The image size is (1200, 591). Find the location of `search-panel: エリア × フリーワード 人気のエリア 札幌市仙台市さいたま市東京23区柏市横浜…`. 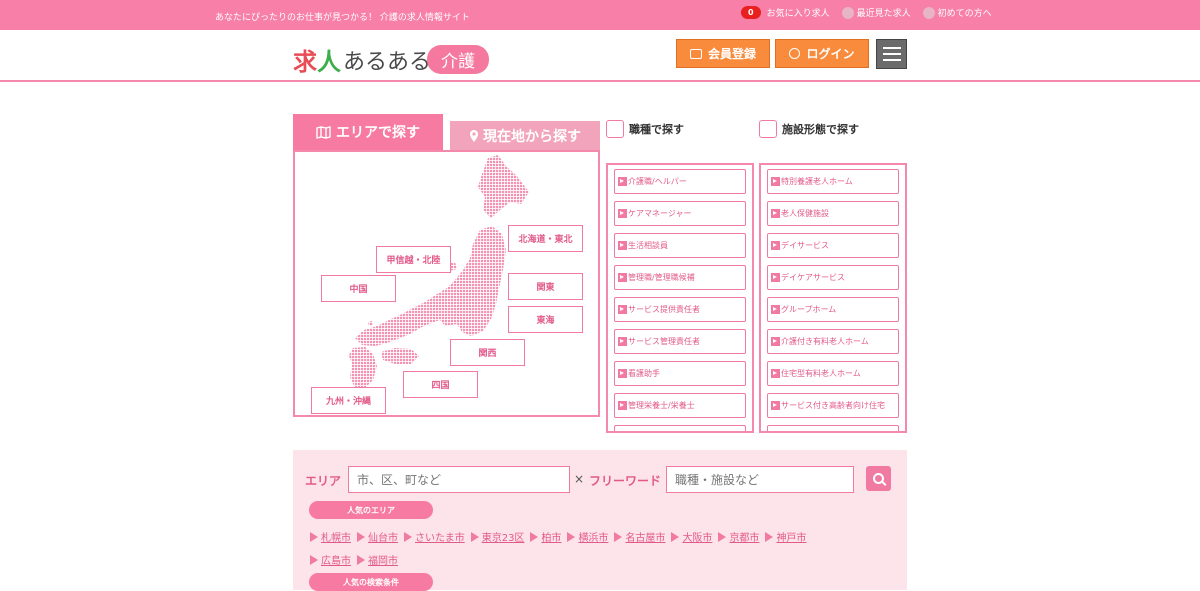

search-panel: エリア × フリーワード 人気のエリア 札幌市仙台市さいたま市東京23区柏市横浜… is located at coordinates (600, 520).